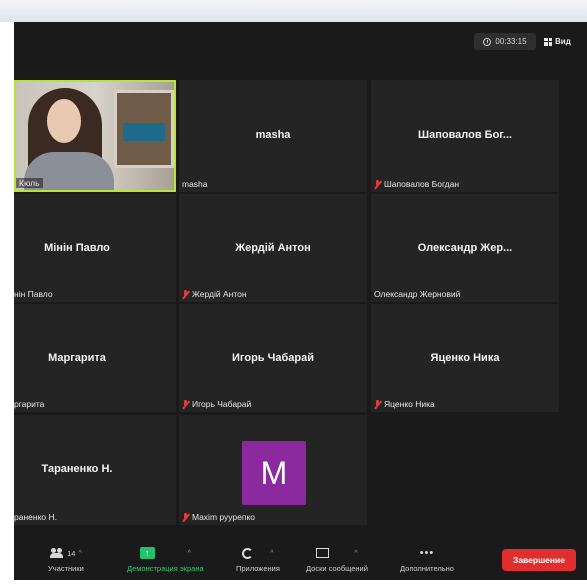 Image resolution: width=587 pixels, height=584 pixels. Describe the element at coordinates (258, 559) in the screenshot. I see `apps-button: ^ Приложения` at that location.